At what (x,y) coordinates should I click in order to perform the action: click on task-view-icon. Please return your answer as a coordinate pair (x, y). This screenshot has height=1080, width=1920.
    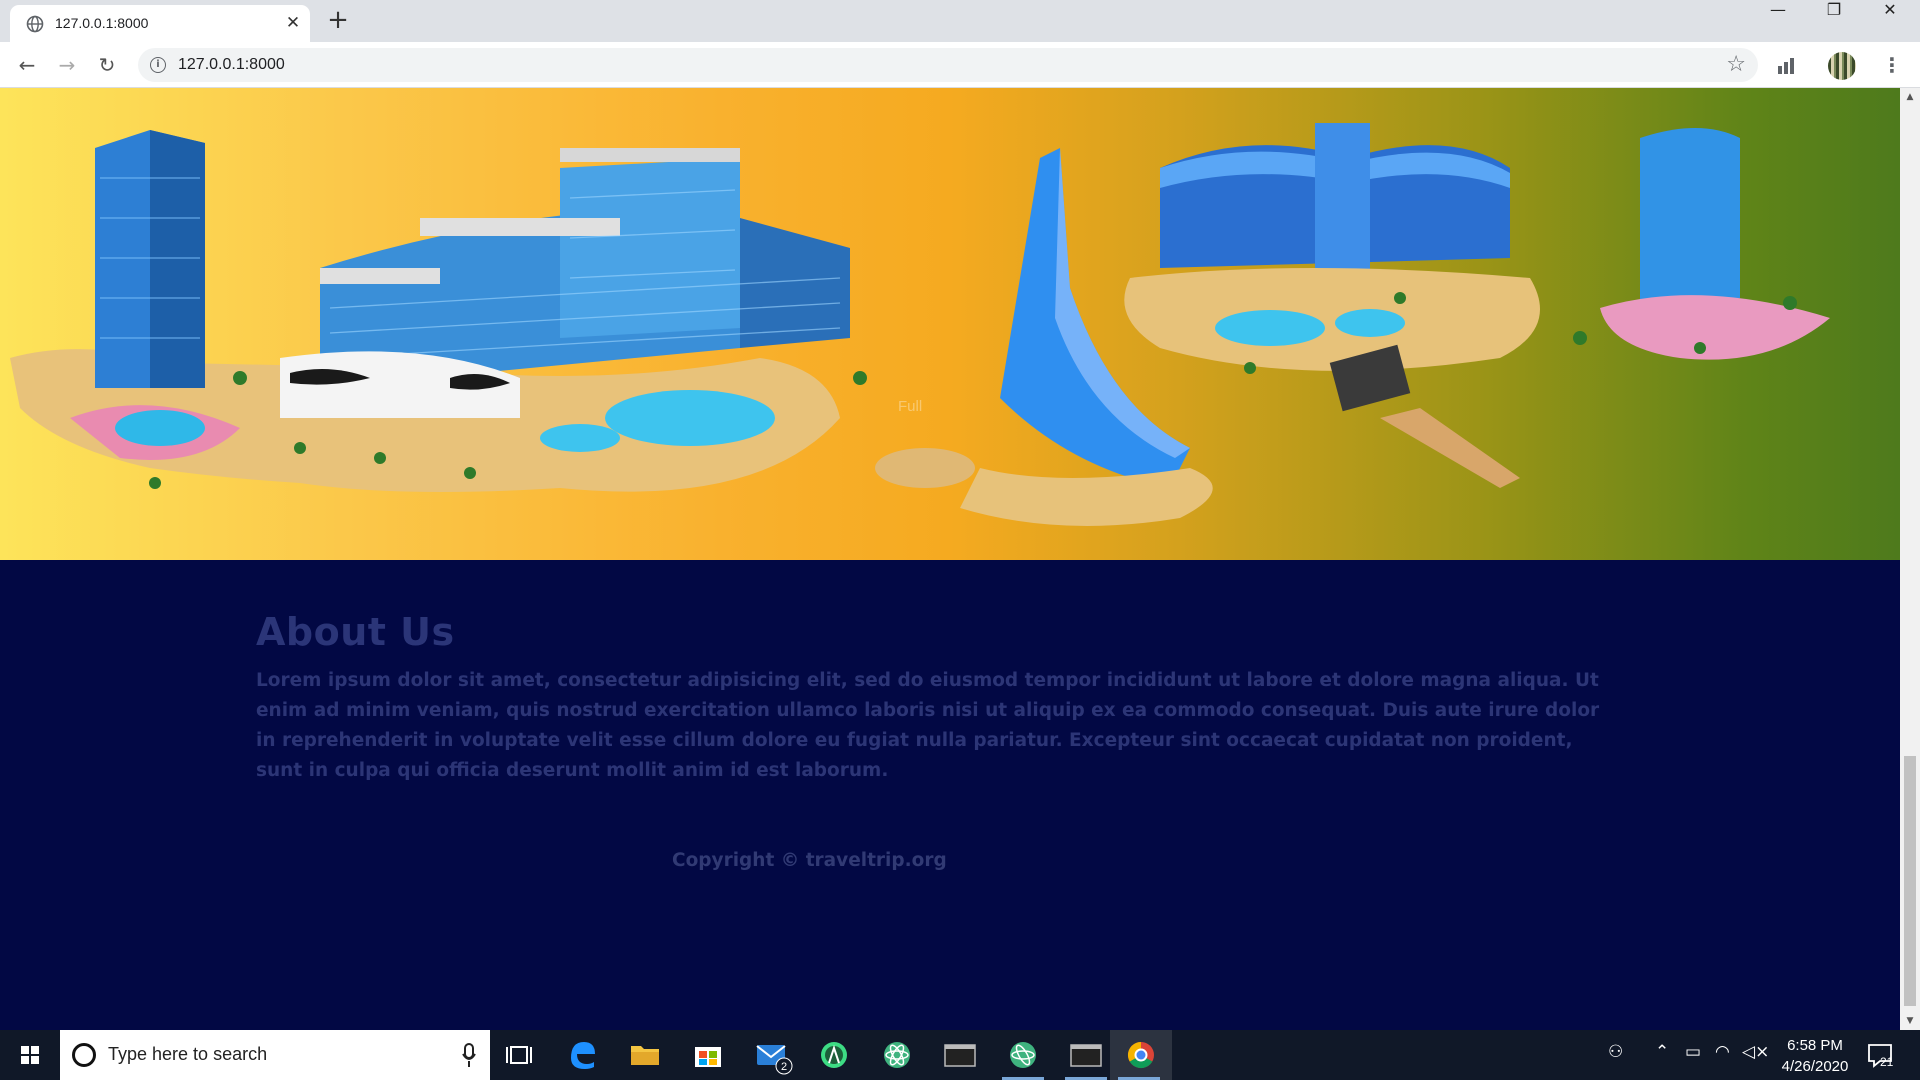
    Looking at the image, I should click on (519, 1055).